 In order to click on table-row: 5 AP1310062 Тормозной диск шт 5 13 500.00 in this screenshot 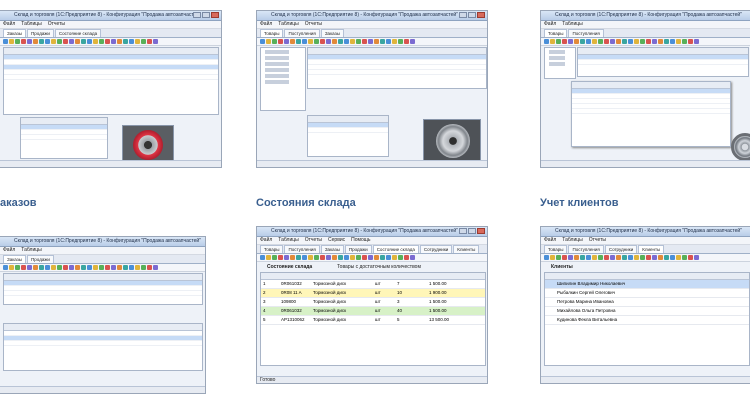, I will do `click(373, 320)`.